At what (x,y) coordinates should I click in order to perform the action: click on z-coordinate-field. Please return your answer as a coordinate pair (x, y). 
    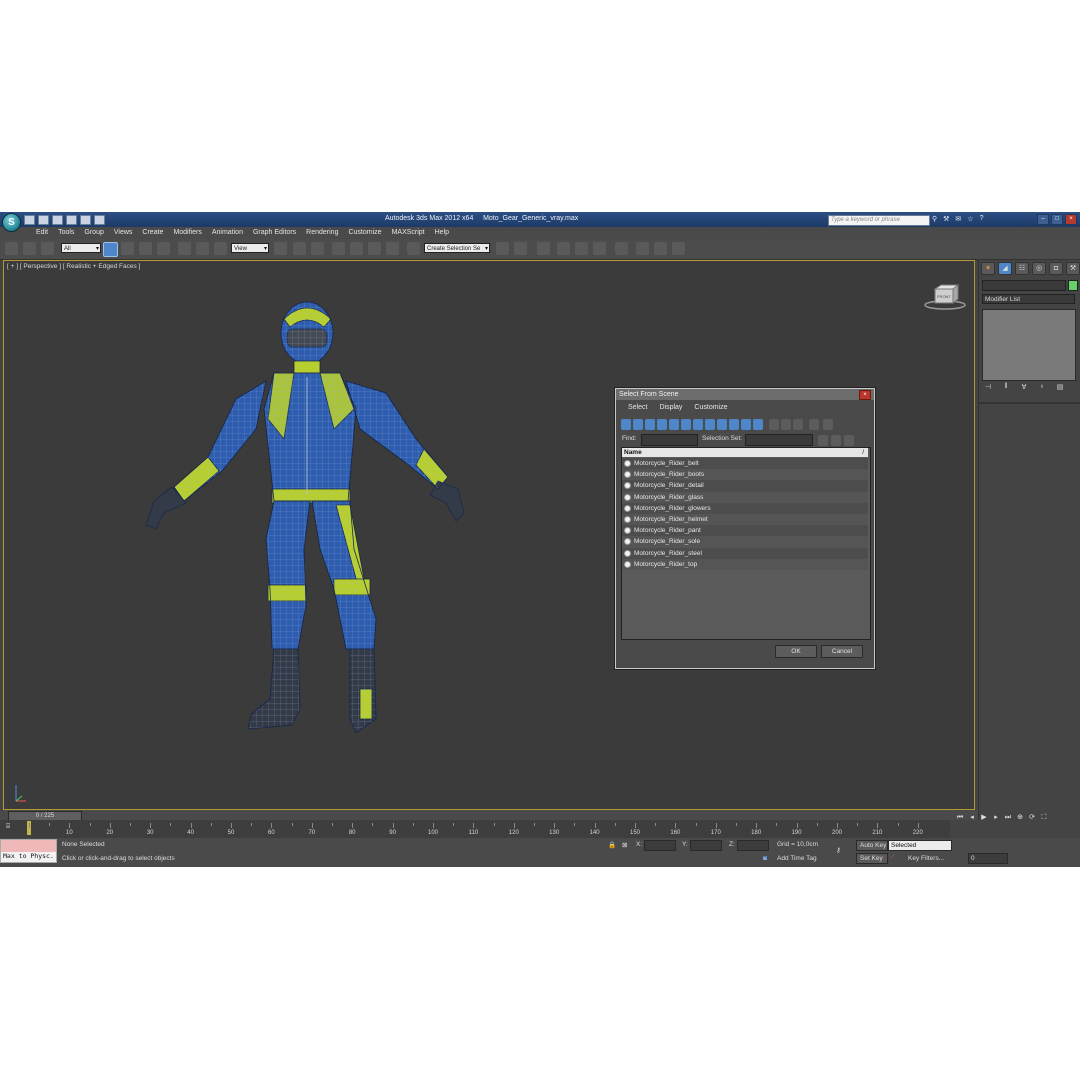
    Looking at the image, I should click on (753, 845).